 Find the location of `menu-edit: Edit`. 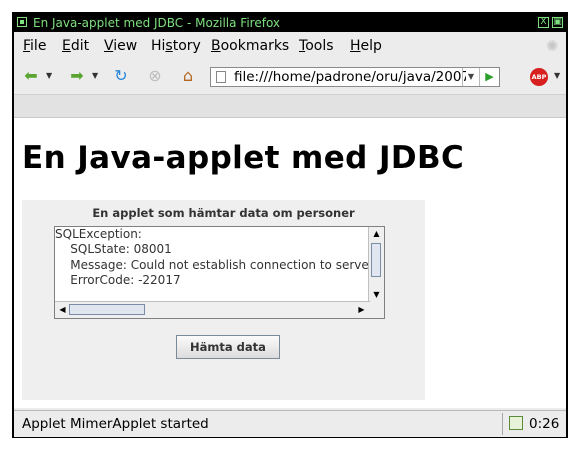

menu-edit: Edit is located at coordinates (75, 46).